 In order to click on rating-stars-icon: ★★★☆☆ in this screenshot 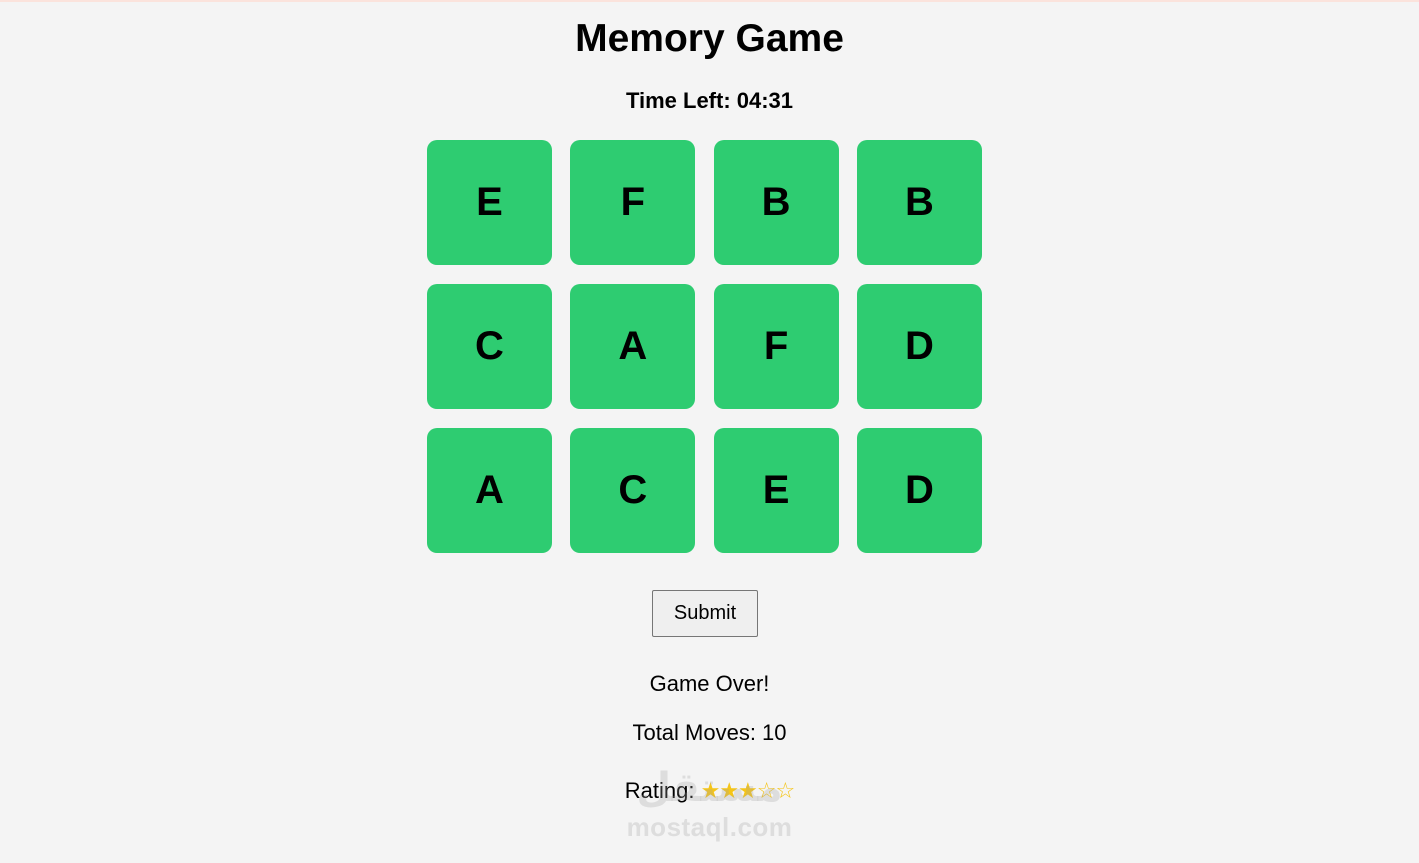, I will do `click(748, 790)`.